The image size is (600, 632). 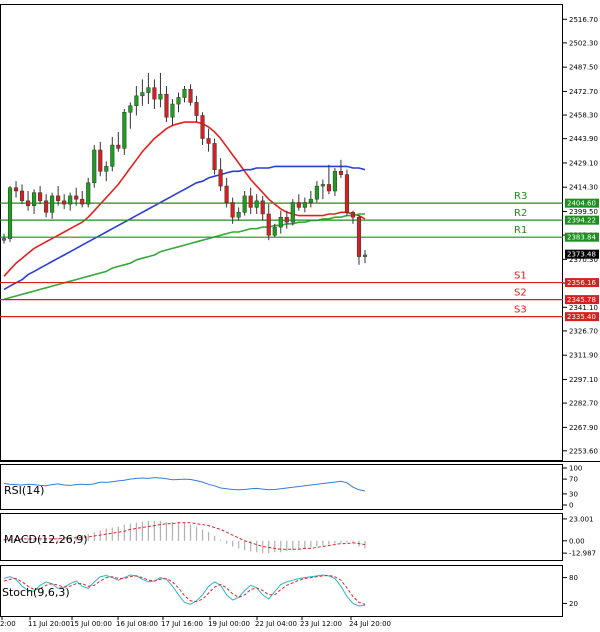 I want to click on rsi-axis-tick-label: 70, so click(x=573, y=480).